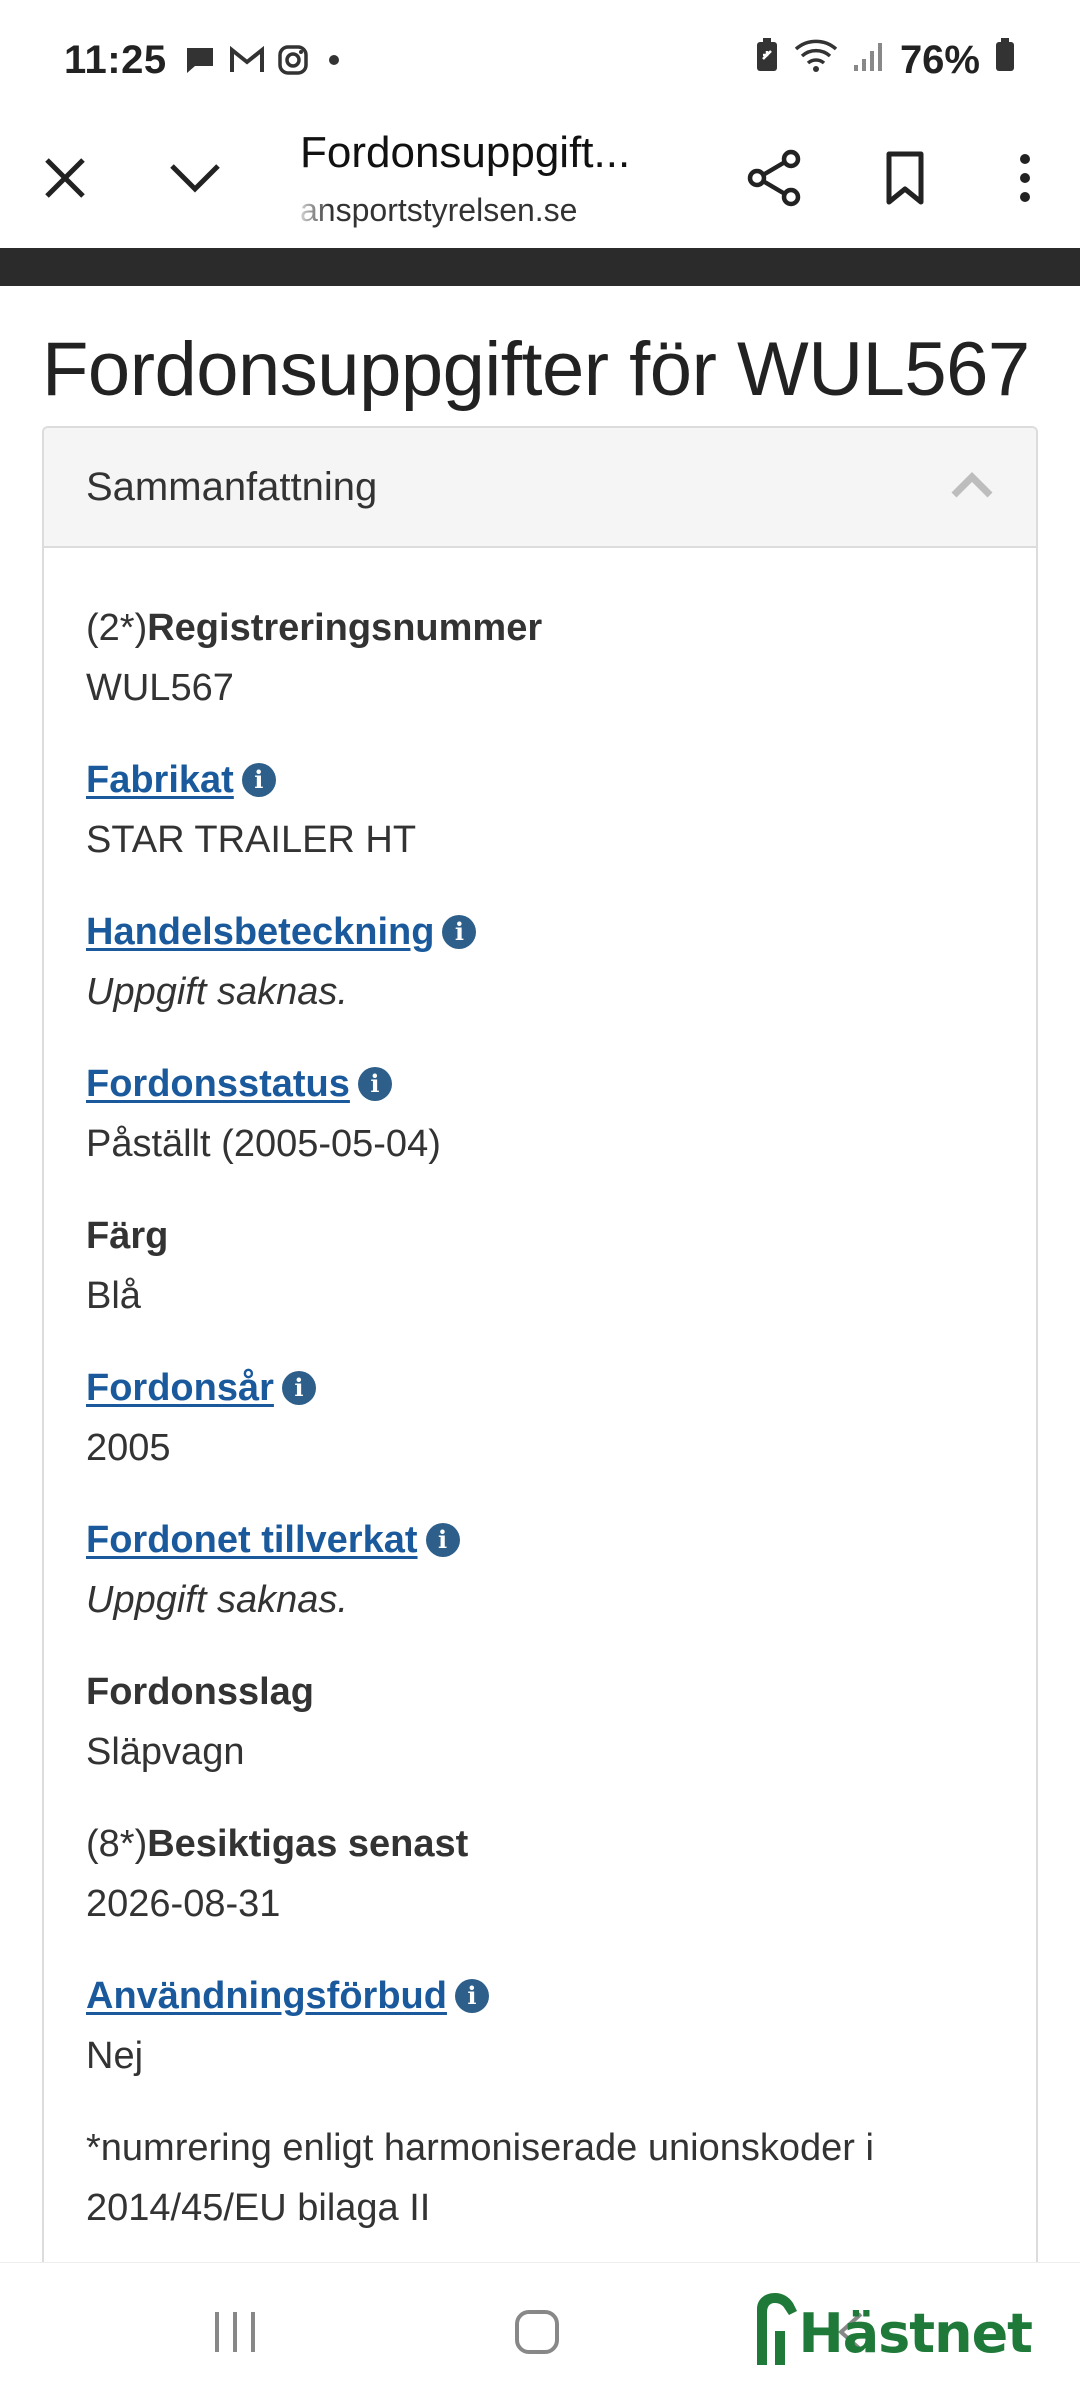 The width and height of the screenshot is (1080, 2401). I want to click on signal-icon, so click(869, 60).